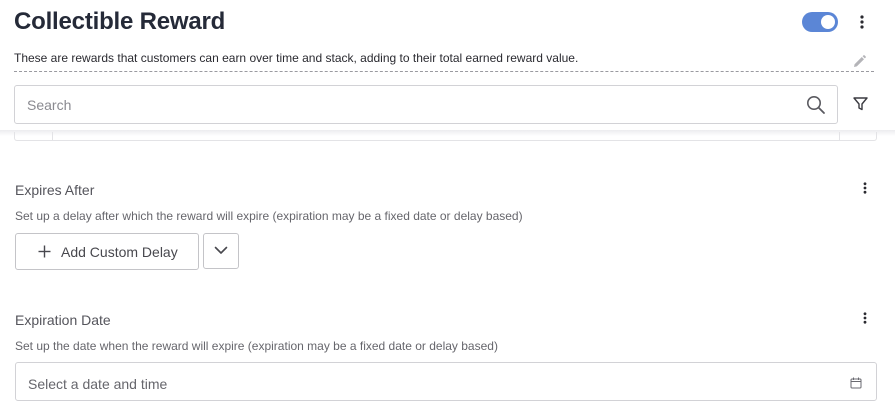 The width and height of the screenshot is (895, 412). Describe the element at coordinates (446, 381) in the screenshot. I see `date-time-picker: Select a date and time` at that location.